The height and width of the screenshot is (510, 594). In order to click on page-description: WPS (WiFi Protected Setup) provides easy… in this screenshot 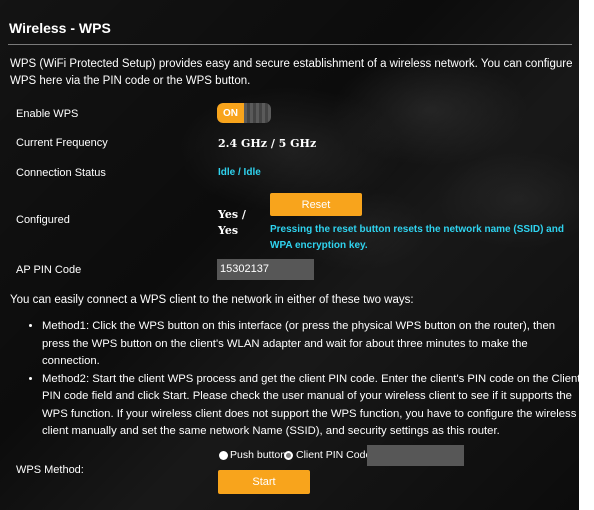, I will do `click(291, 72)`.